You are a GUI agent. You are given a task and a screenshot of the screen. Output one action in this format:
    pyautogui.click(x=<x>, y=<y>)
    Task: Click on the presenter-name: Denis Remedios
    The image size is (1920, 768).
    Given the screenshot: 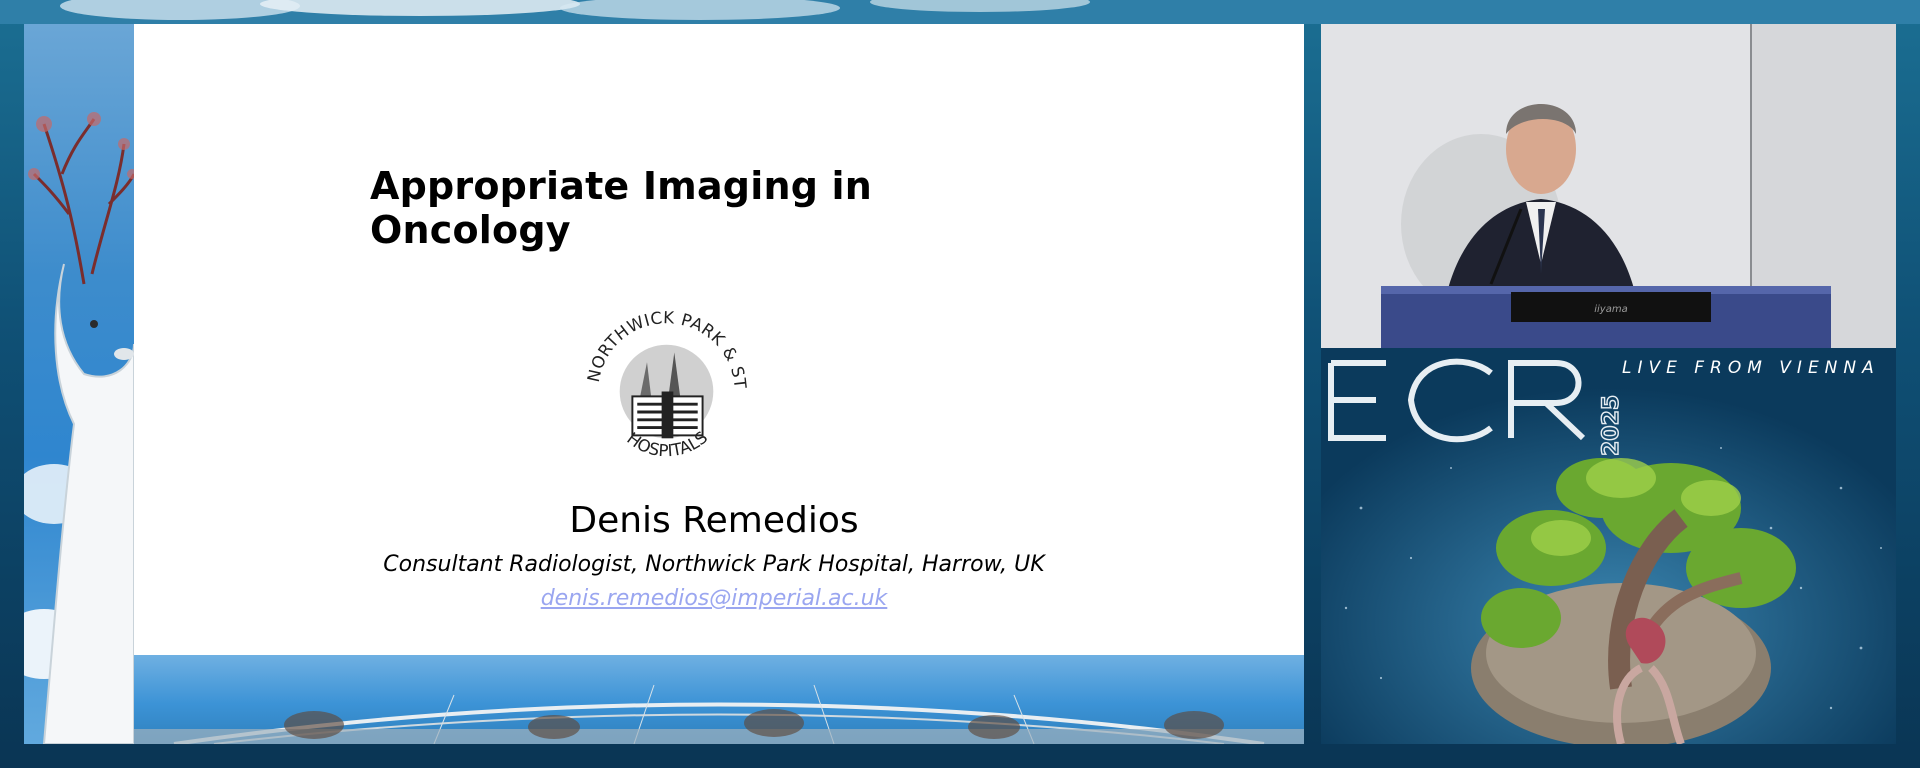 What is the action you would take?
    pyautogui.click(x=714, y=520)
    